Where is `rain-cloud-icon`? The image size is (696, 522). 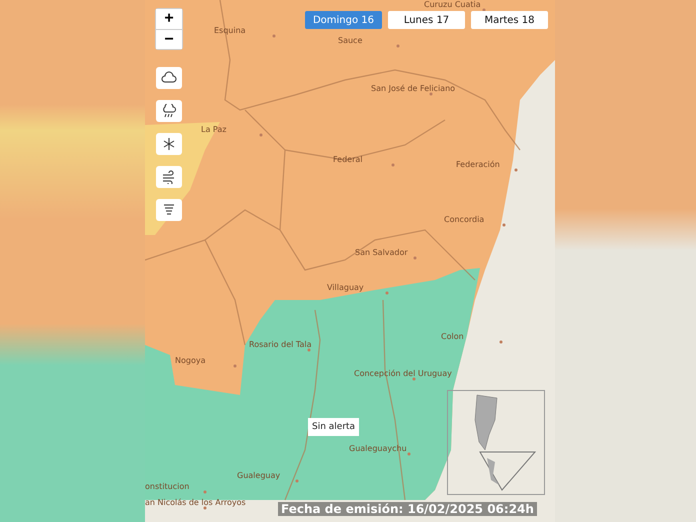 rain-cloud-icon is located at coordinates (169, 111).